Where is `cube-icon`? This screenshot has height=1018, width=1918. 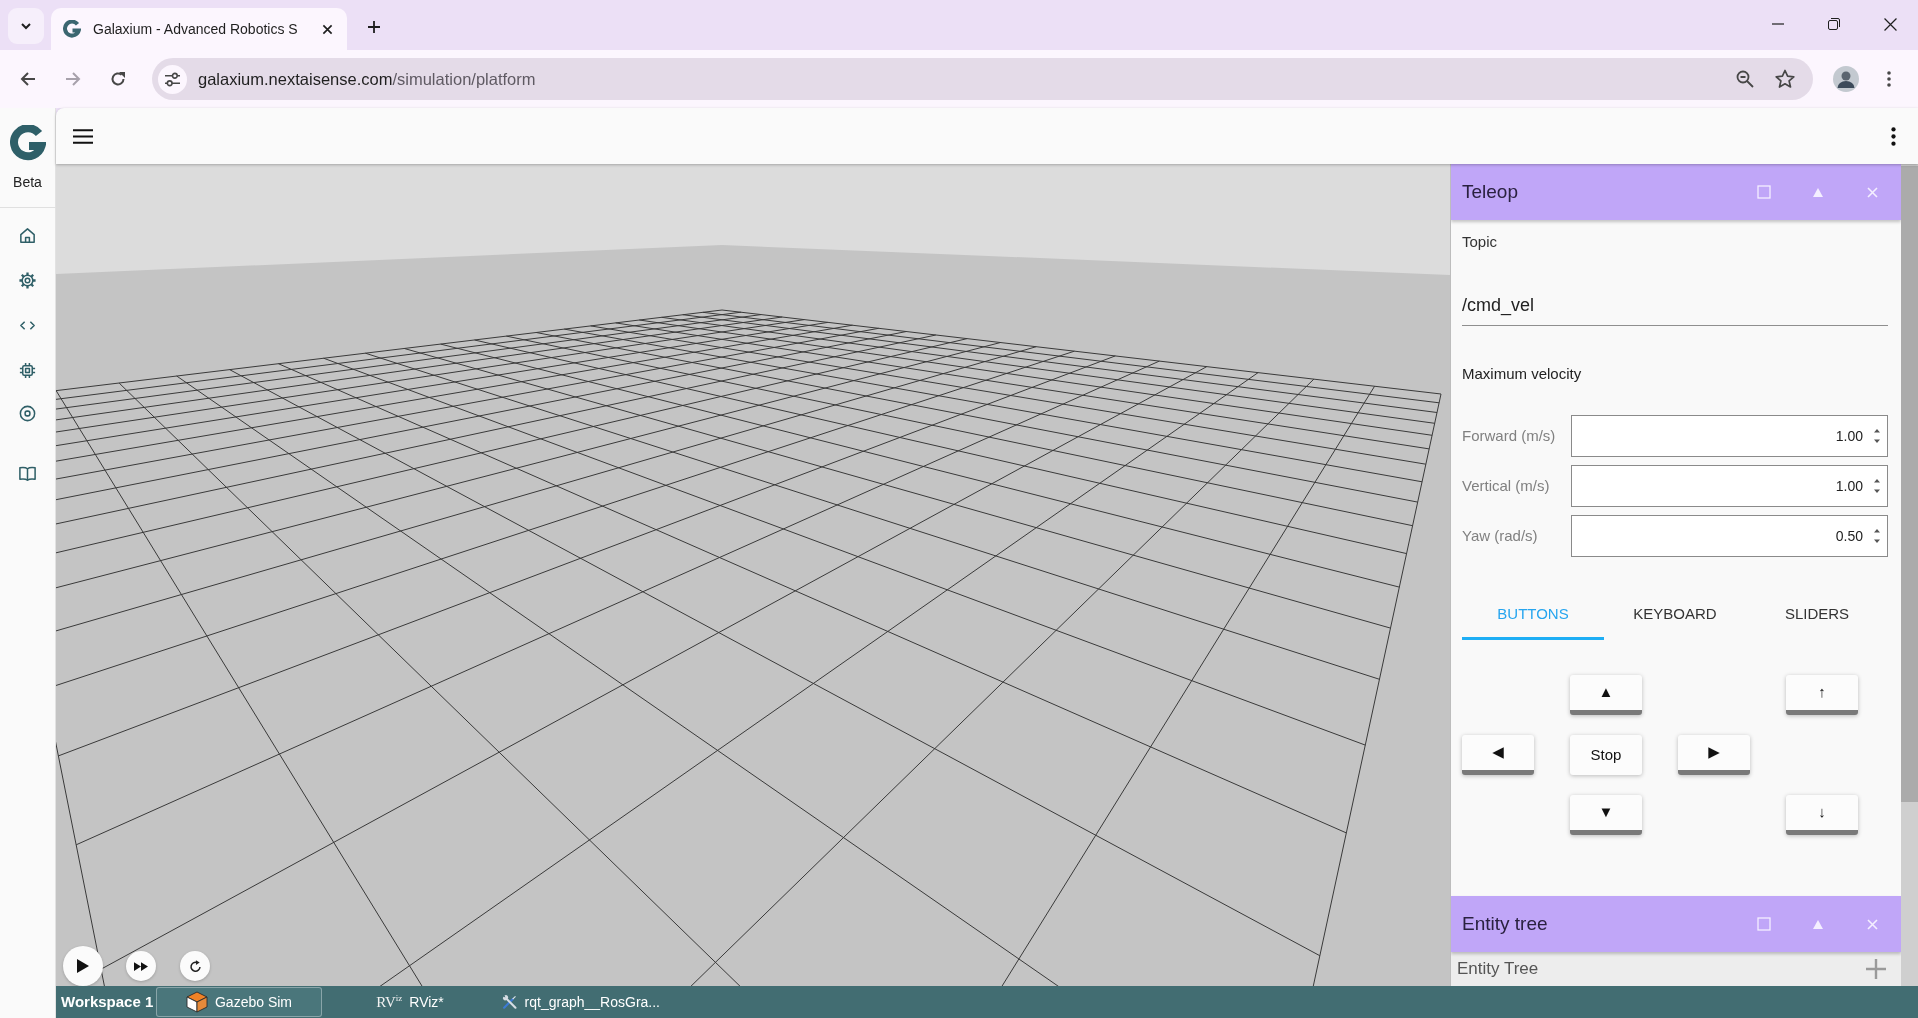 cube-icon is located at coordinates (196, 1002).